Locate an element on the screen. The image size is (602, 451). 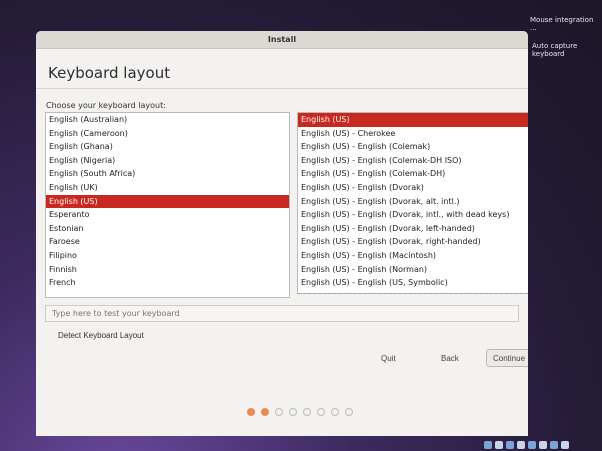
notification-auto-capture-keyboard: Auto capture keyboard is located at coordinates (555, 50).